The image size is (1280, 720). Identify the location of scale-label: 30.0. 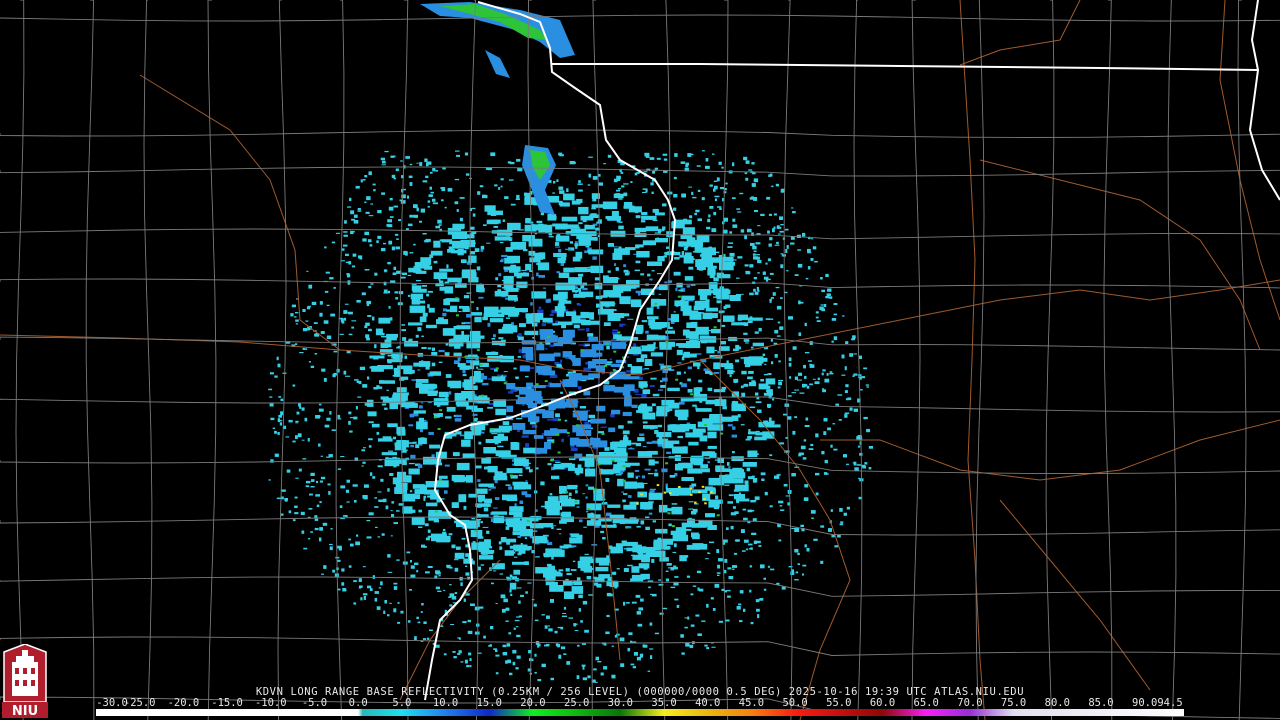
(620, 703).